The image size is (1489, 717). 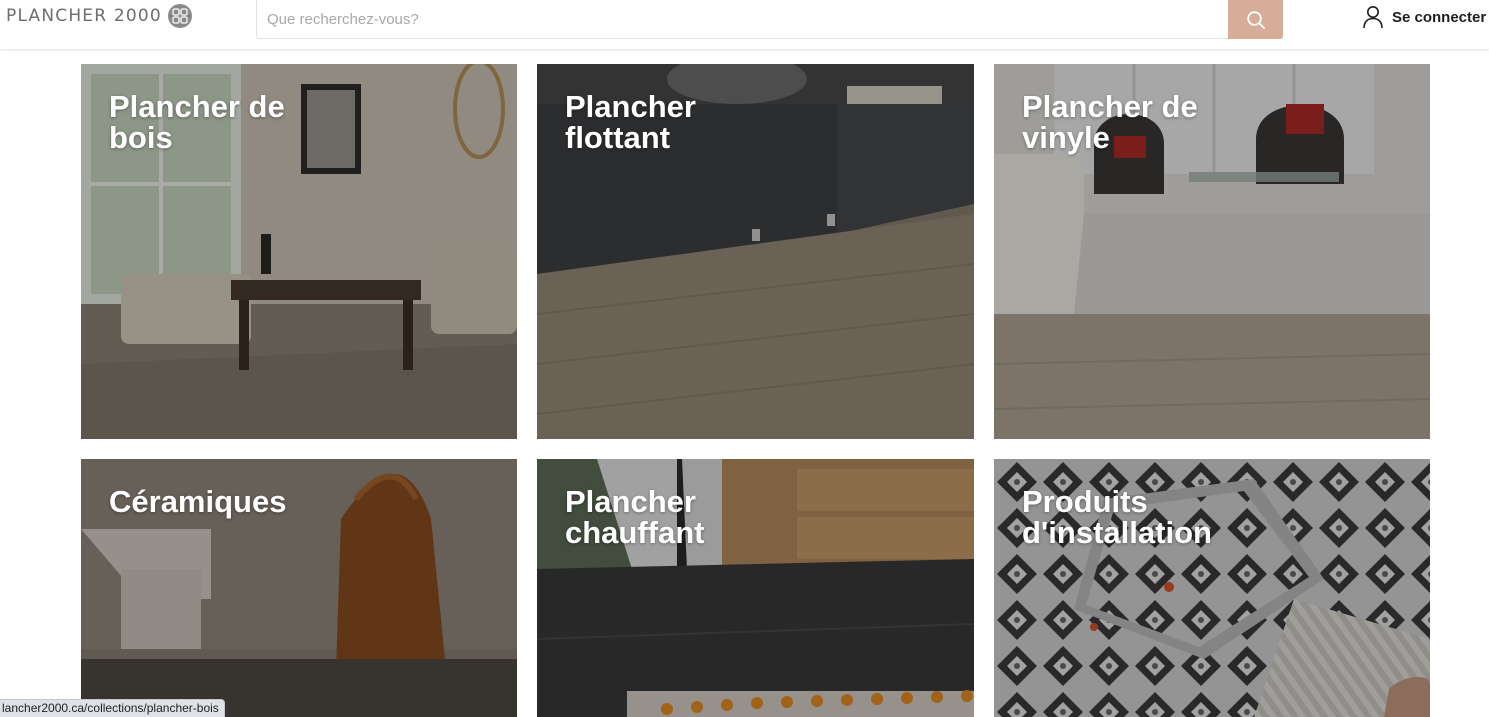 I want to click on user-icon, so click(x=1373, y=17).